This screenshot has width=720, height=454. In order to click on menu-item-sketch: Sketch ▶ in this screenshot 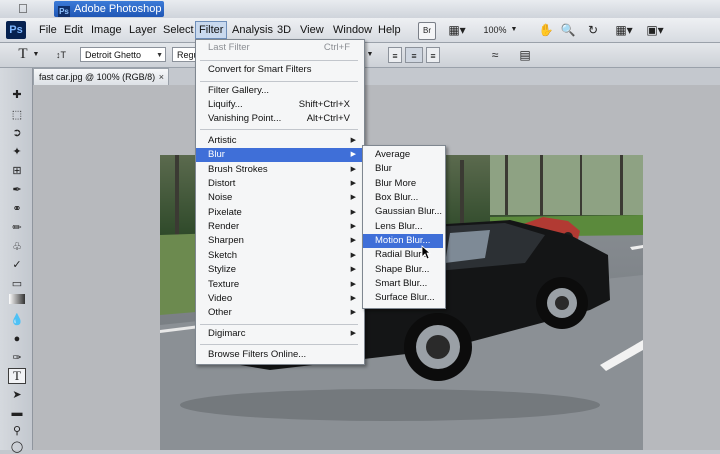, I will do `click(279, 256)`.